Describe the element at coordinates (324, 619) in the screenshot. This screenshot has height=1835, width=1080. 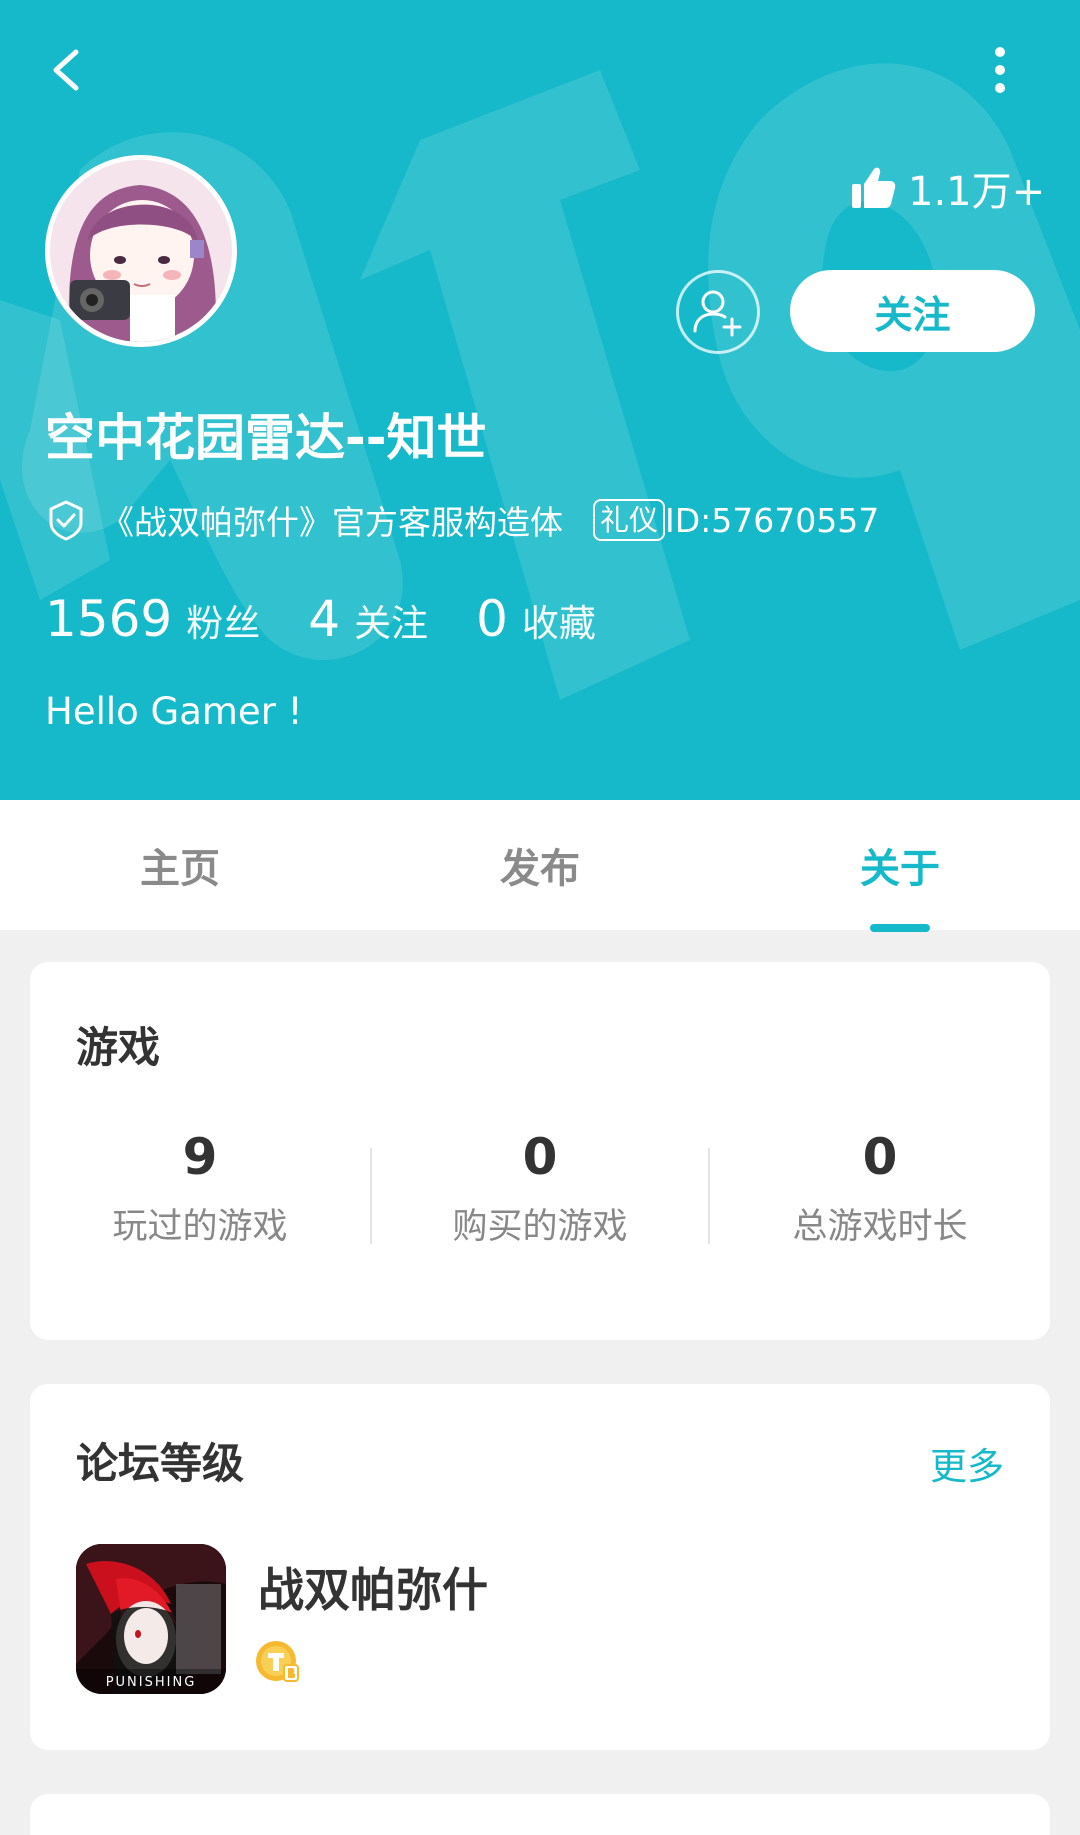
I see `following-count: 4` at that location.